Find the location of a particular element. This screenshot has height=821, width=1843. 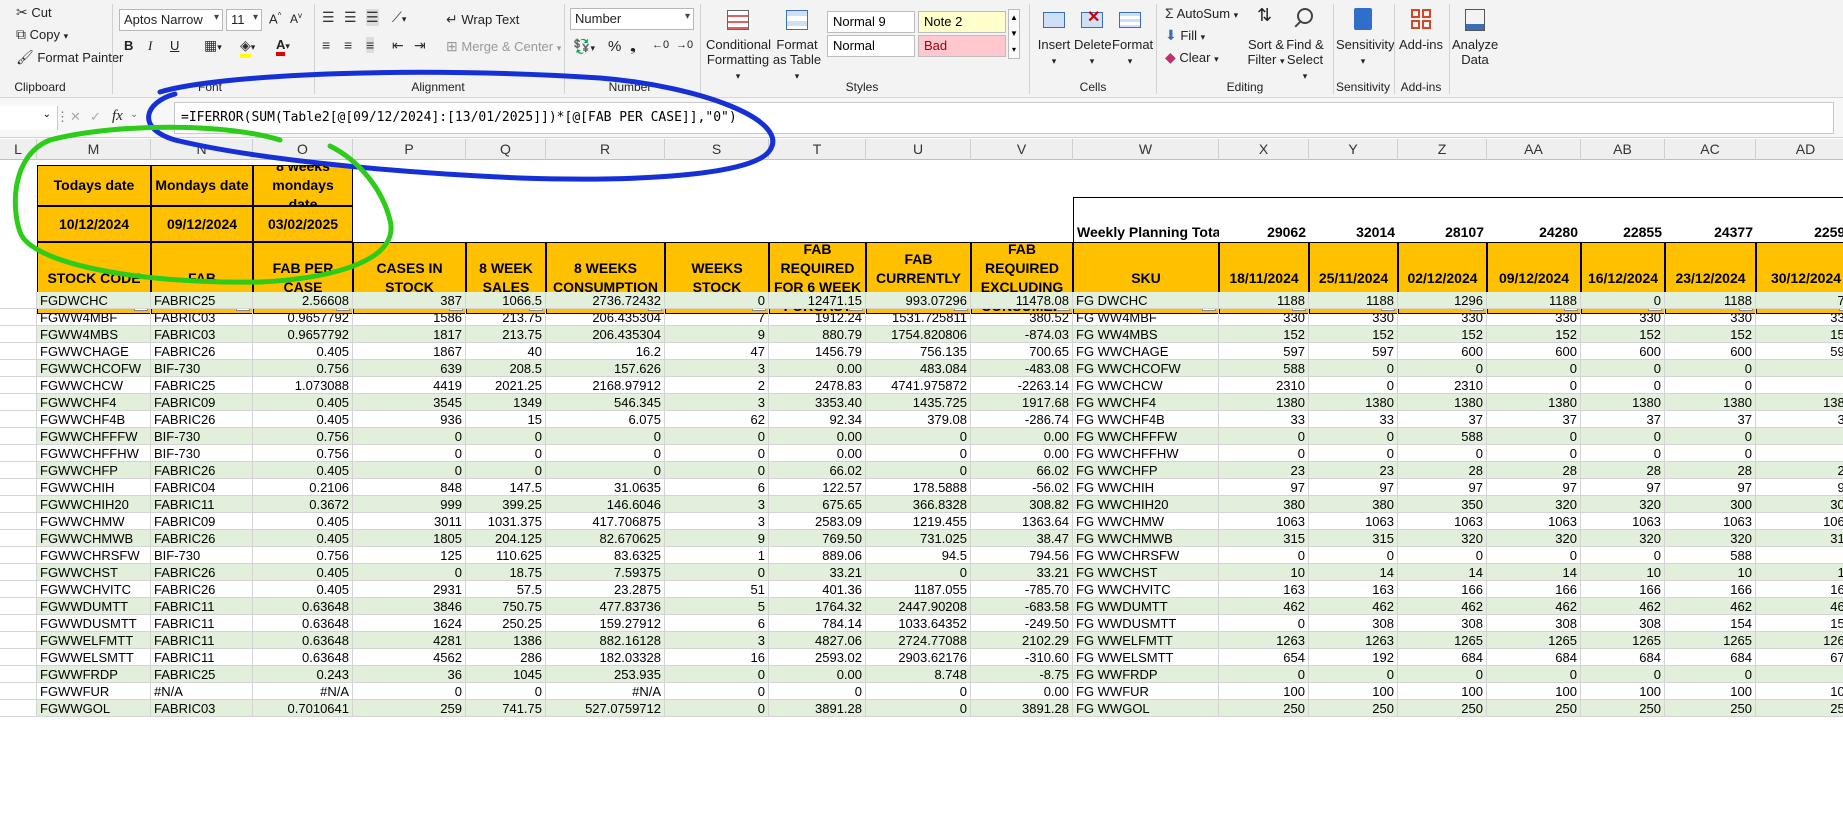

table-cell: 993.07296 is located at coordinates (918, 300).